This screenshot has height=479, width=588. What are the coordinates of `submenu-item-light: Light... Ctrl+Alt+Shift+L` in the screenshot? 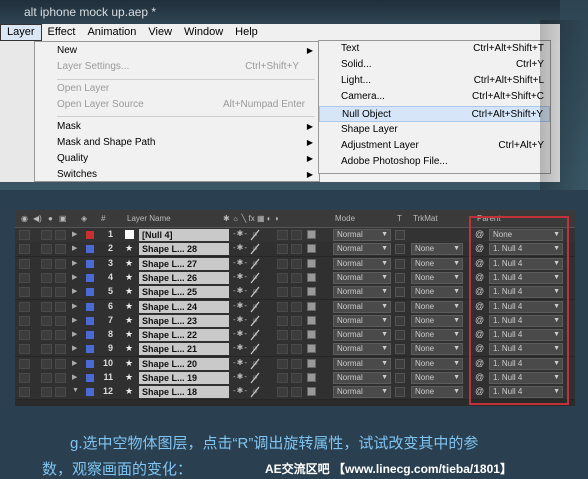 It's located at (434, 81).